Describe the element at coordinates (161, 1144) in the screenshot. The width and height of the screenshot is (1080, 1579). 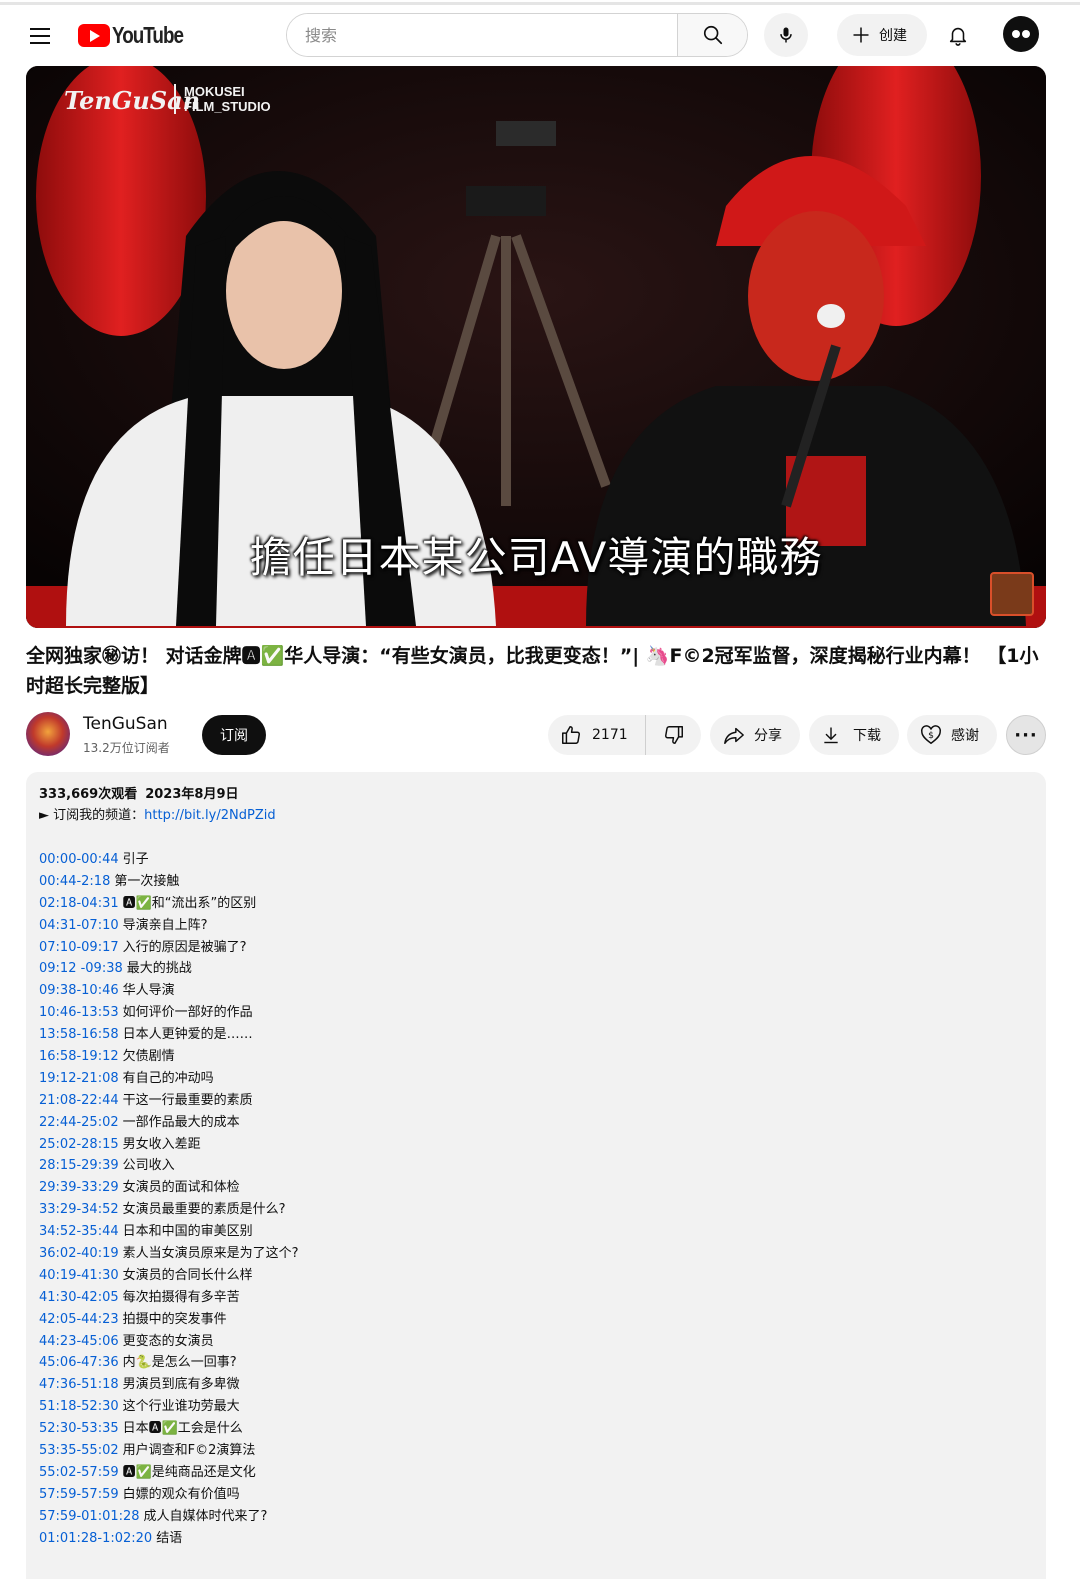
I see `chapter-title: 男女收入差距` at that location.